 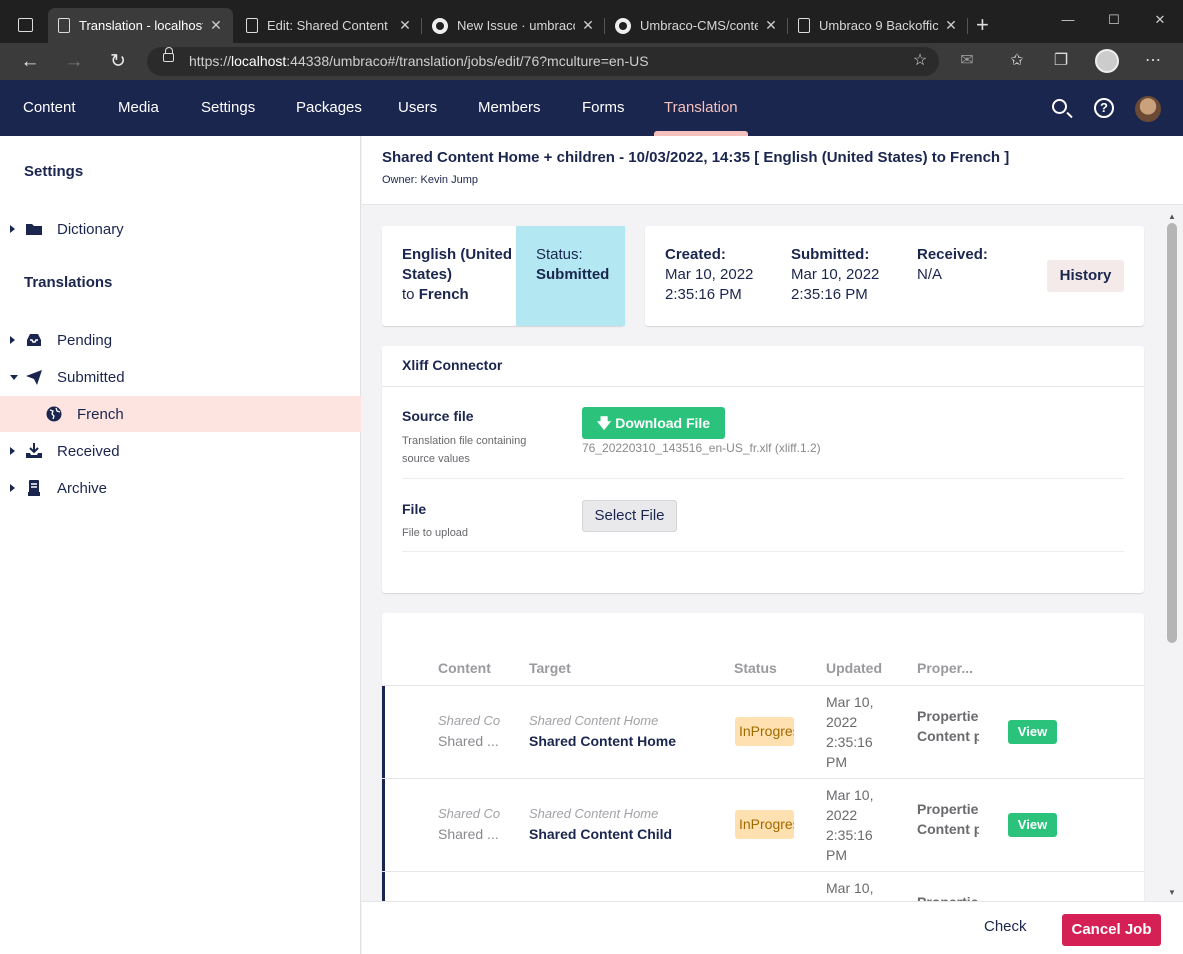 I want to click on profile-avatar, so click(x=1107, y=61).